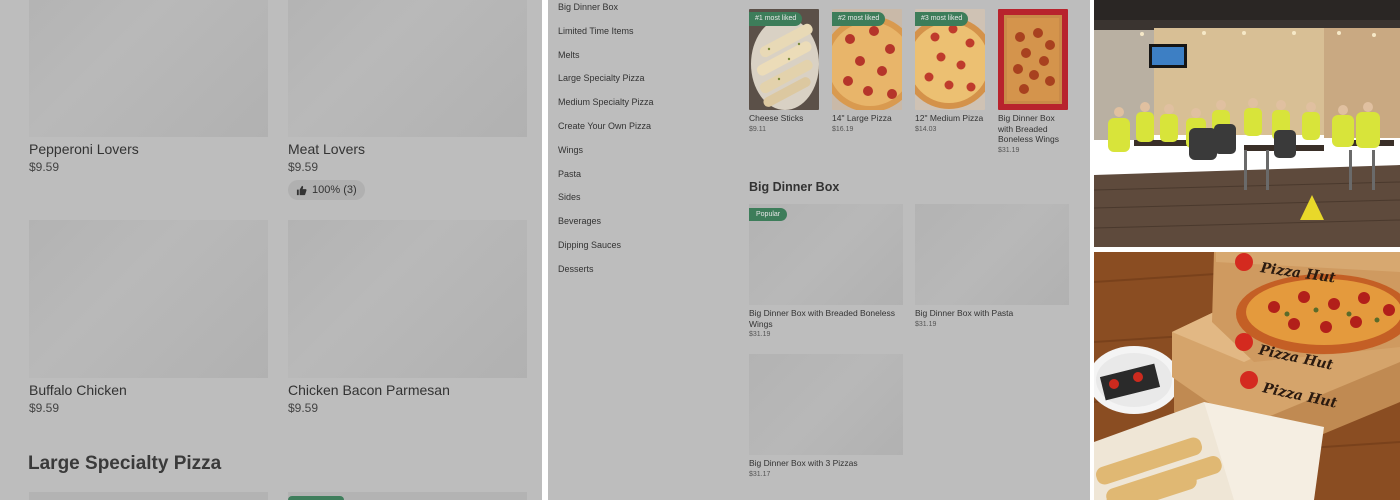 The image size is (1400, 500). What do you see at coordinates (316, 498) in the screenshot?
I see `item-badge` at bounding box center [316, 498].